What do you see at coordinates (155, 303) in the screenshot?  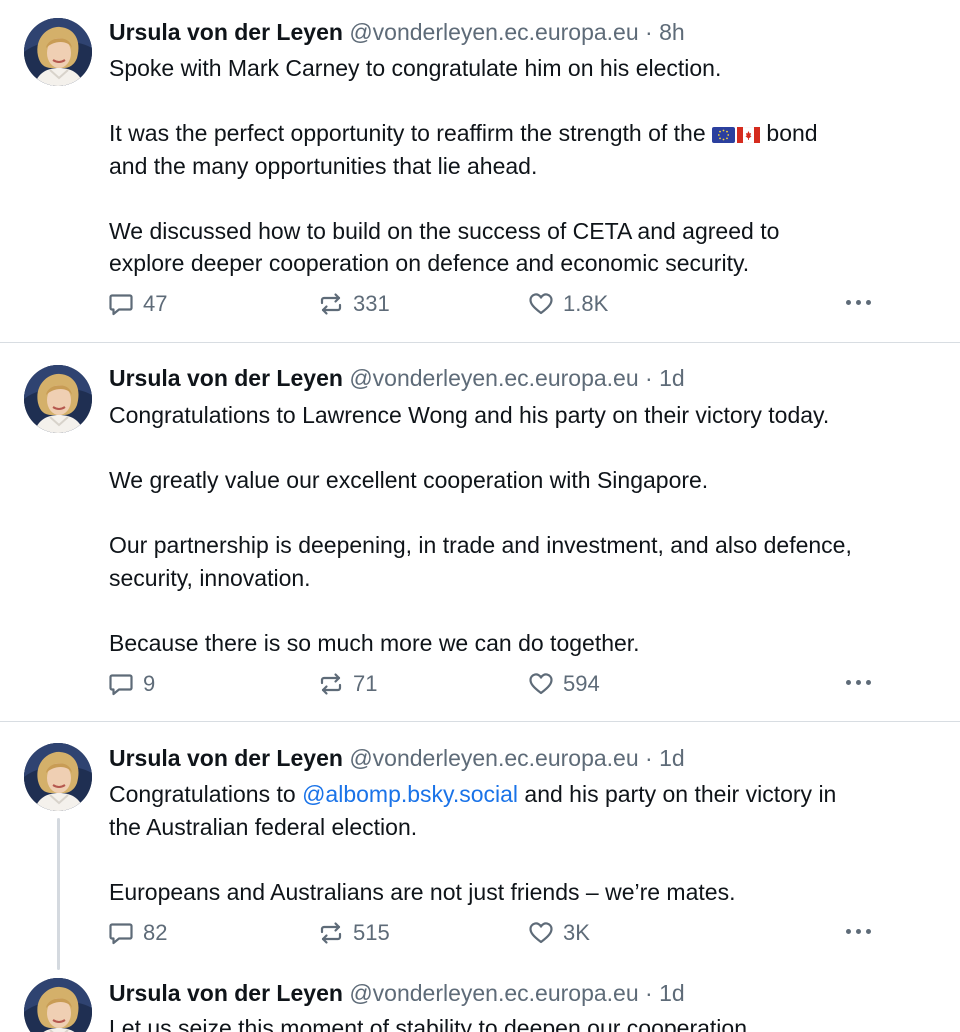 I see `reply-count: 47` at bounding box center [155, 303].